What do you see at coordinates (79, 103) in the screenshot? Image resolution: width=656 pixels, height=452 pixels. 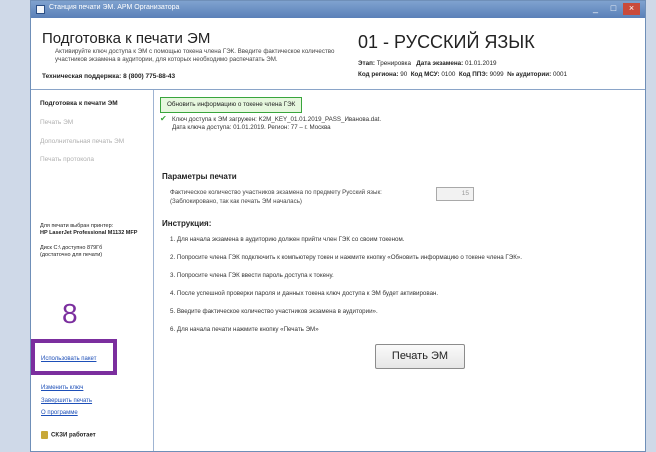 I see `sidebar-item-prepare: Подготовка к печати ЭМ` at bounding box center [79, 103].